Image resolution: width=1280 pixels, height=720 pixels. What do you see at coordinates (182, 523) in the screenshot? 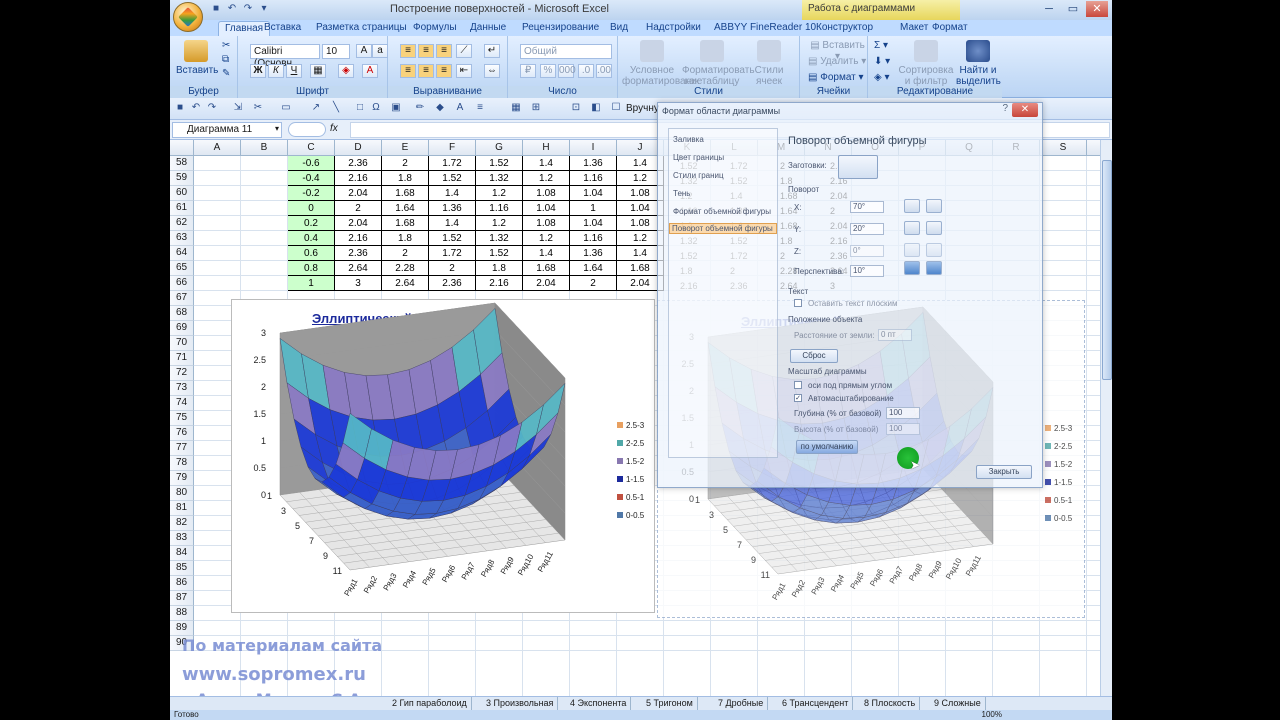
I see `row-header-82: 82` at bounding box center [182, 523].